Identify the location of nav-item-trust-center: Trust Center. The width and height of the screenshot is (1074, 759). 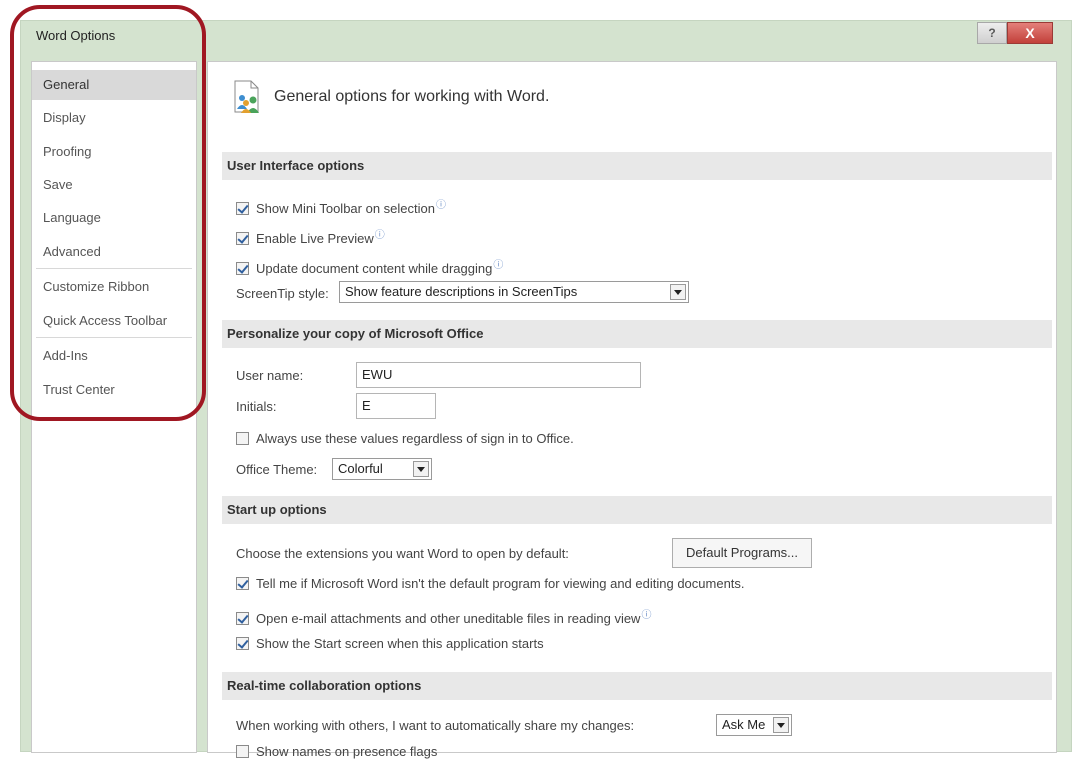
(114, 390).